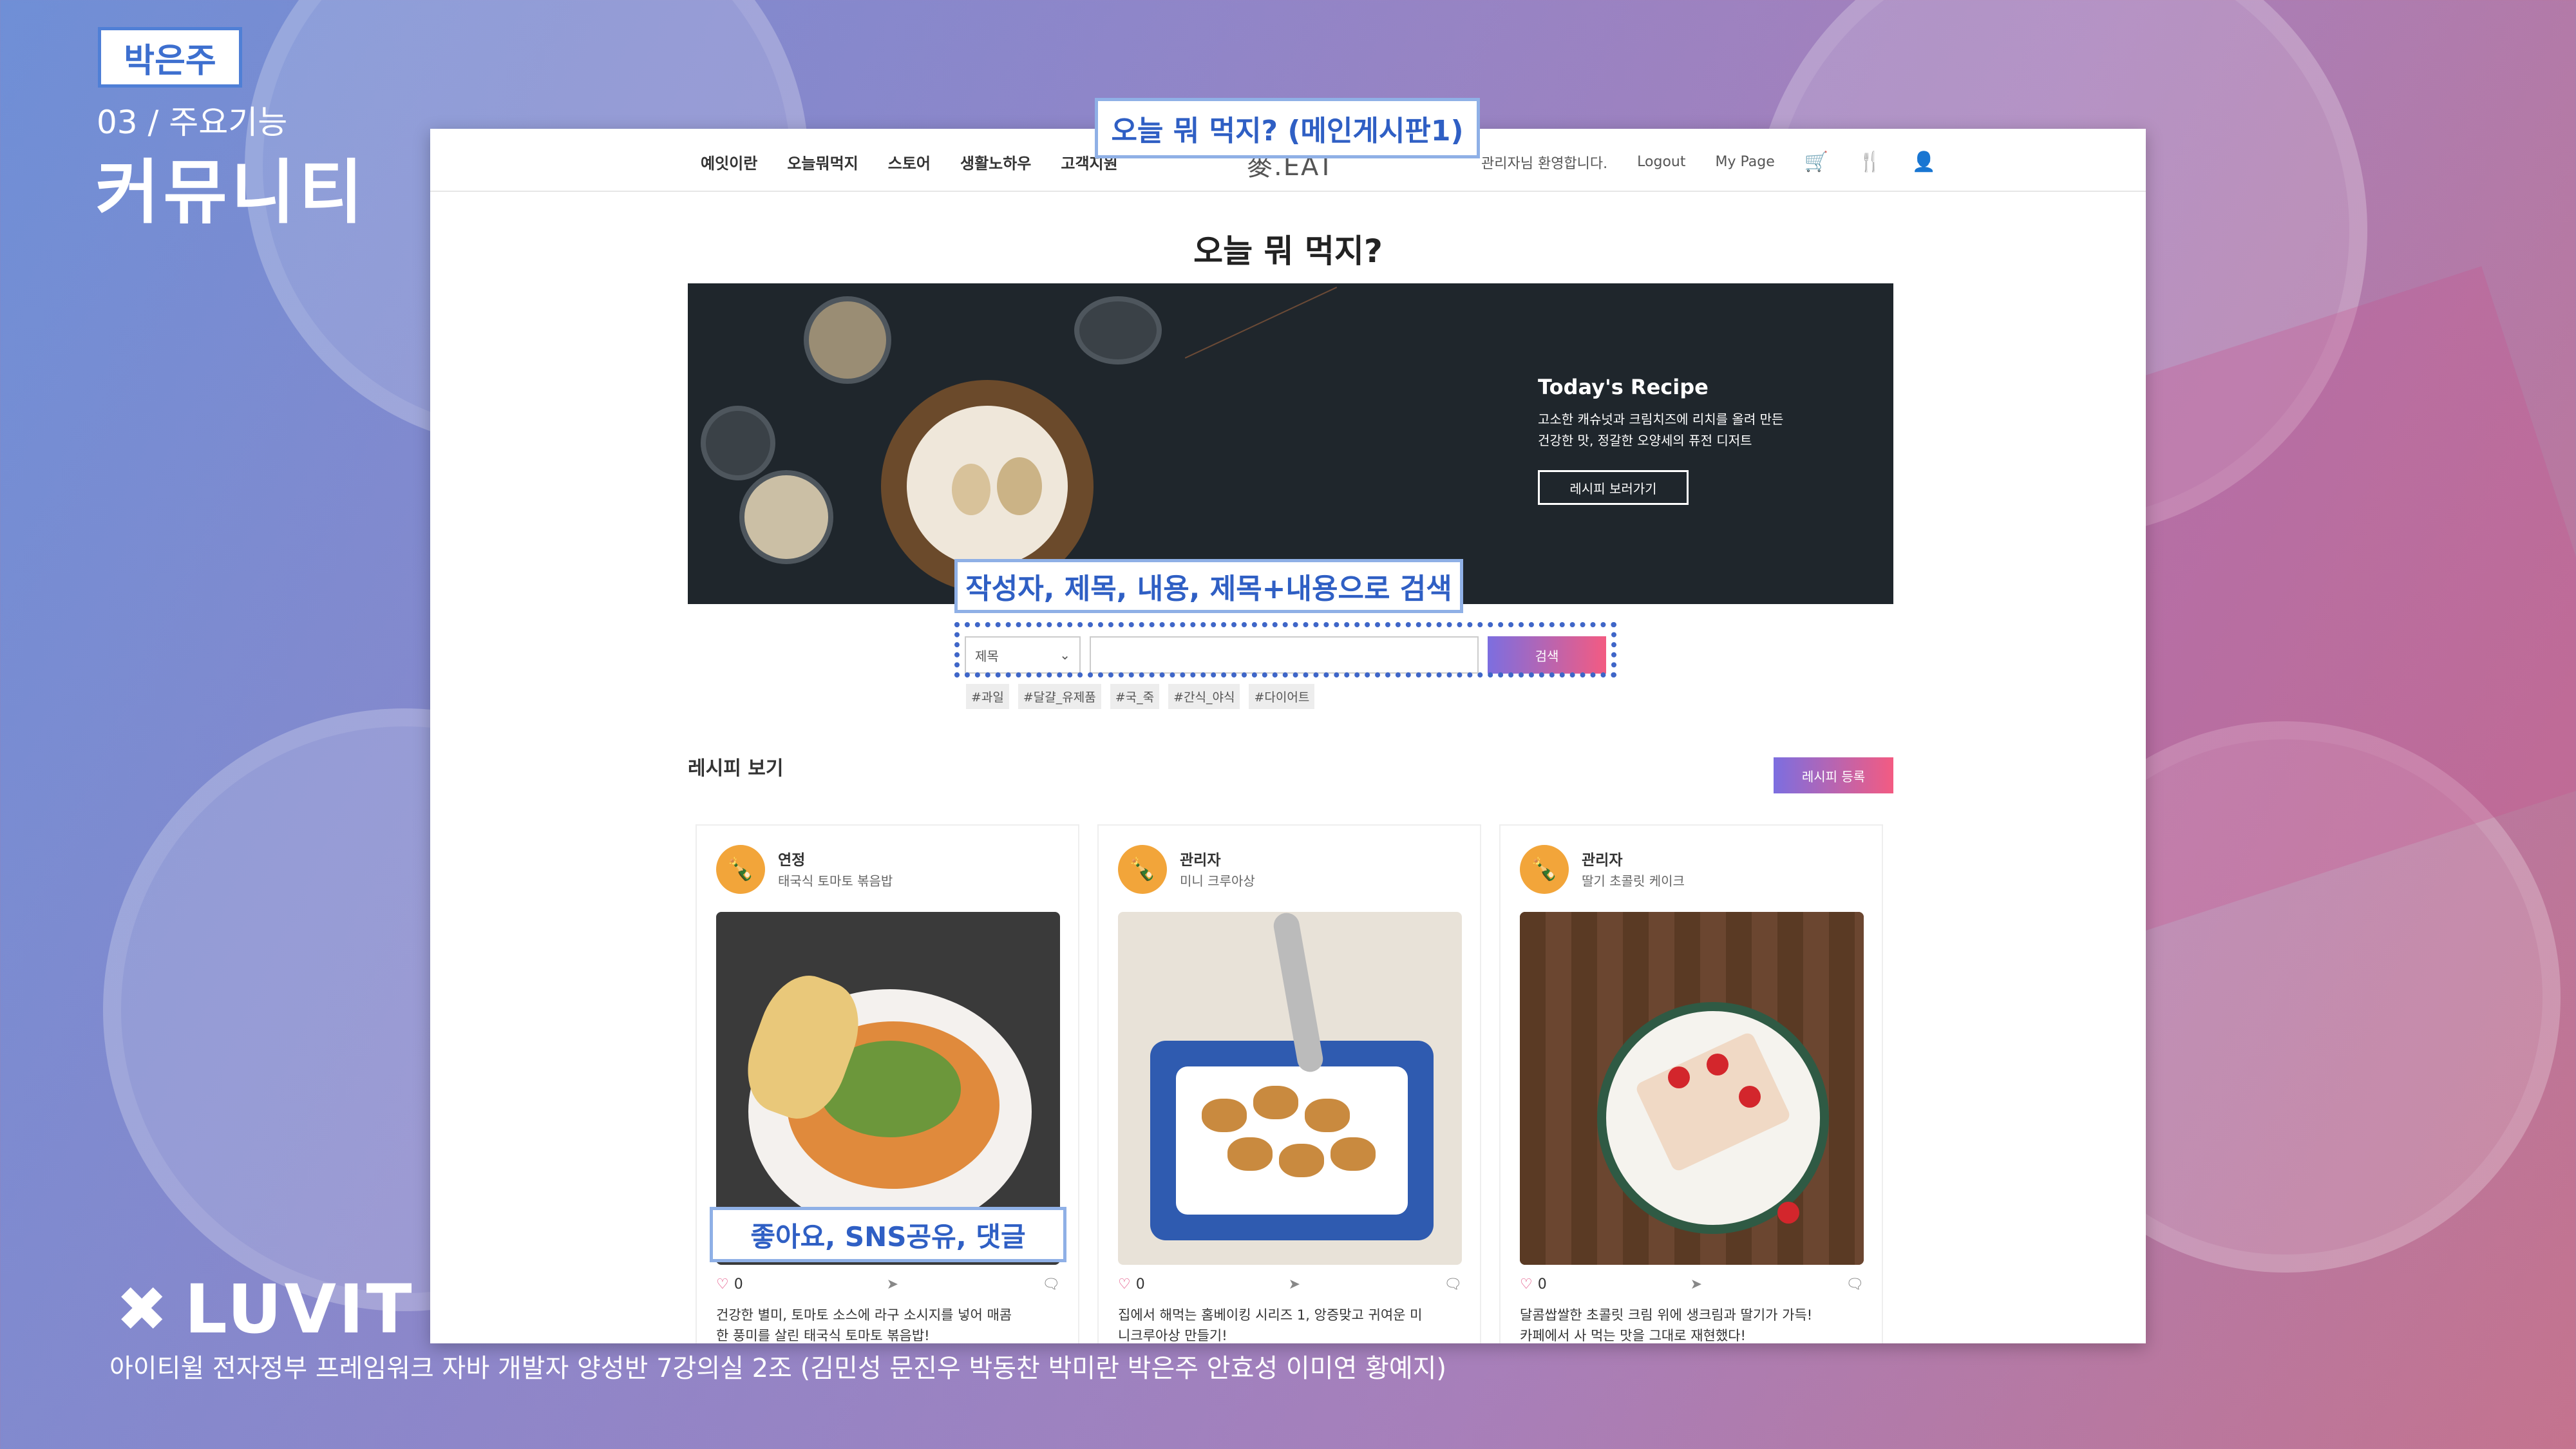 This screenshot has height=1449, width=2576. What do you see at coordinates (1135, 696) in the screenshot?
I see `hashtag-soup-porridge: #국_죽` at bounding box center [1135, 696].